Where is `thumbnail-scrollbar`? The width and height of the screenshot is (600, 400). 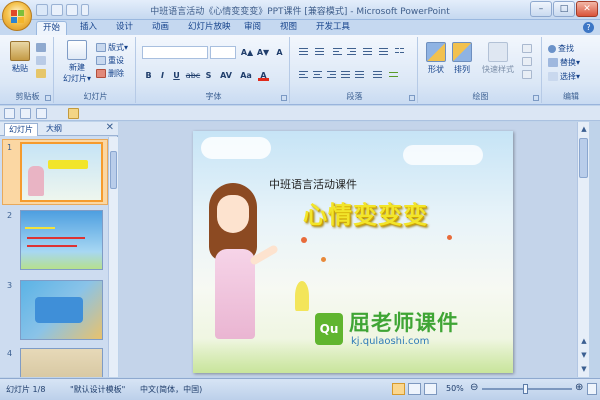
thumbnail-scrollbar is located at coordinates (113, 257).